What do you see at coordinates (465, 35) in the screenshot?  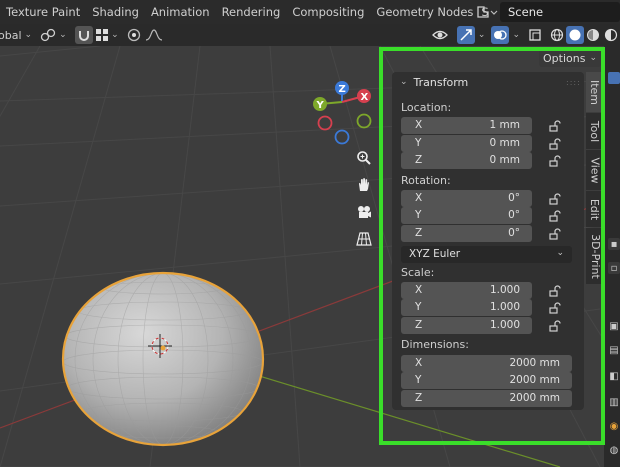 I see `gizmo-toggle` at bounding box center [465, 35].